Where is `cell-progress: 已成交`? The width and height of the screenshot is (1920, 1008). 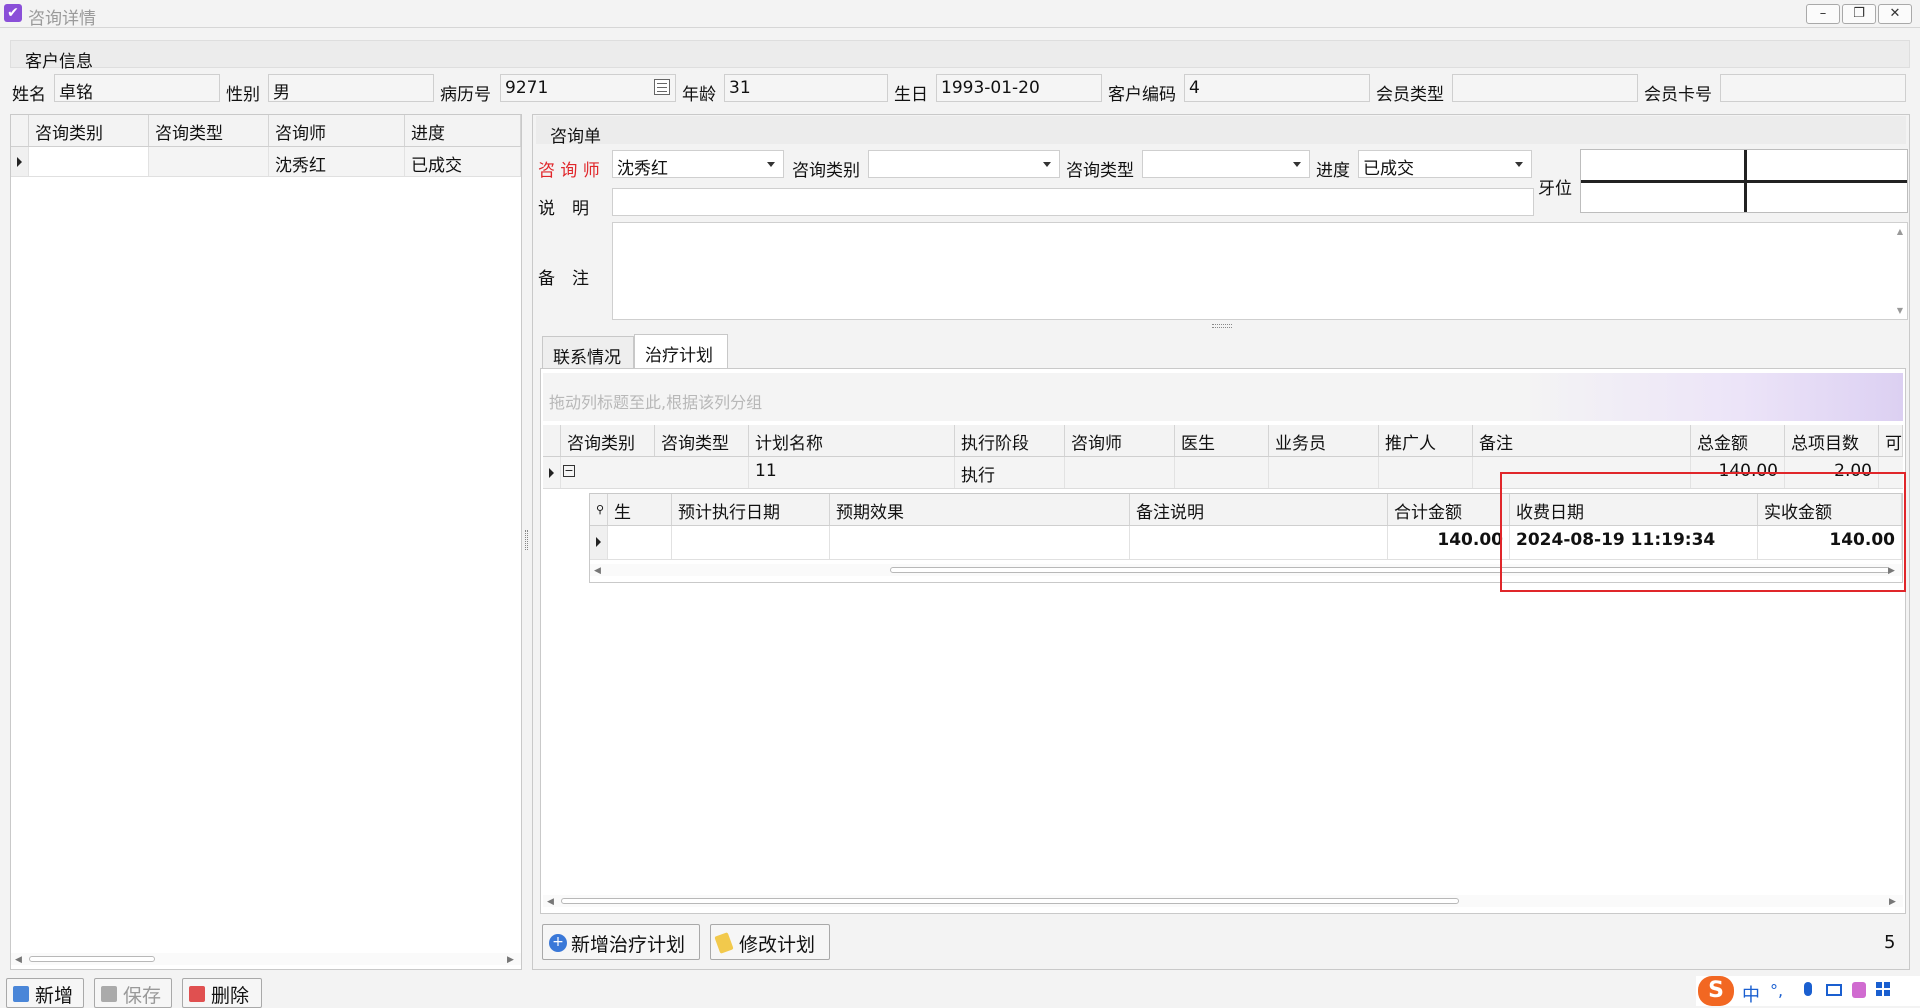 cell-progress: 已成交 is located at coordinates (463, 161).